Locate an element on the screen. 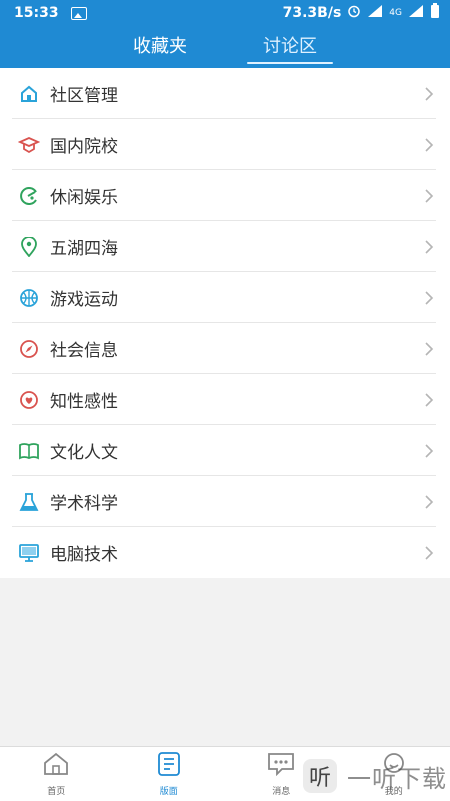 The height and width of the screenshot is (801, 450). pacman-icon is located at coordinates (29, 196).